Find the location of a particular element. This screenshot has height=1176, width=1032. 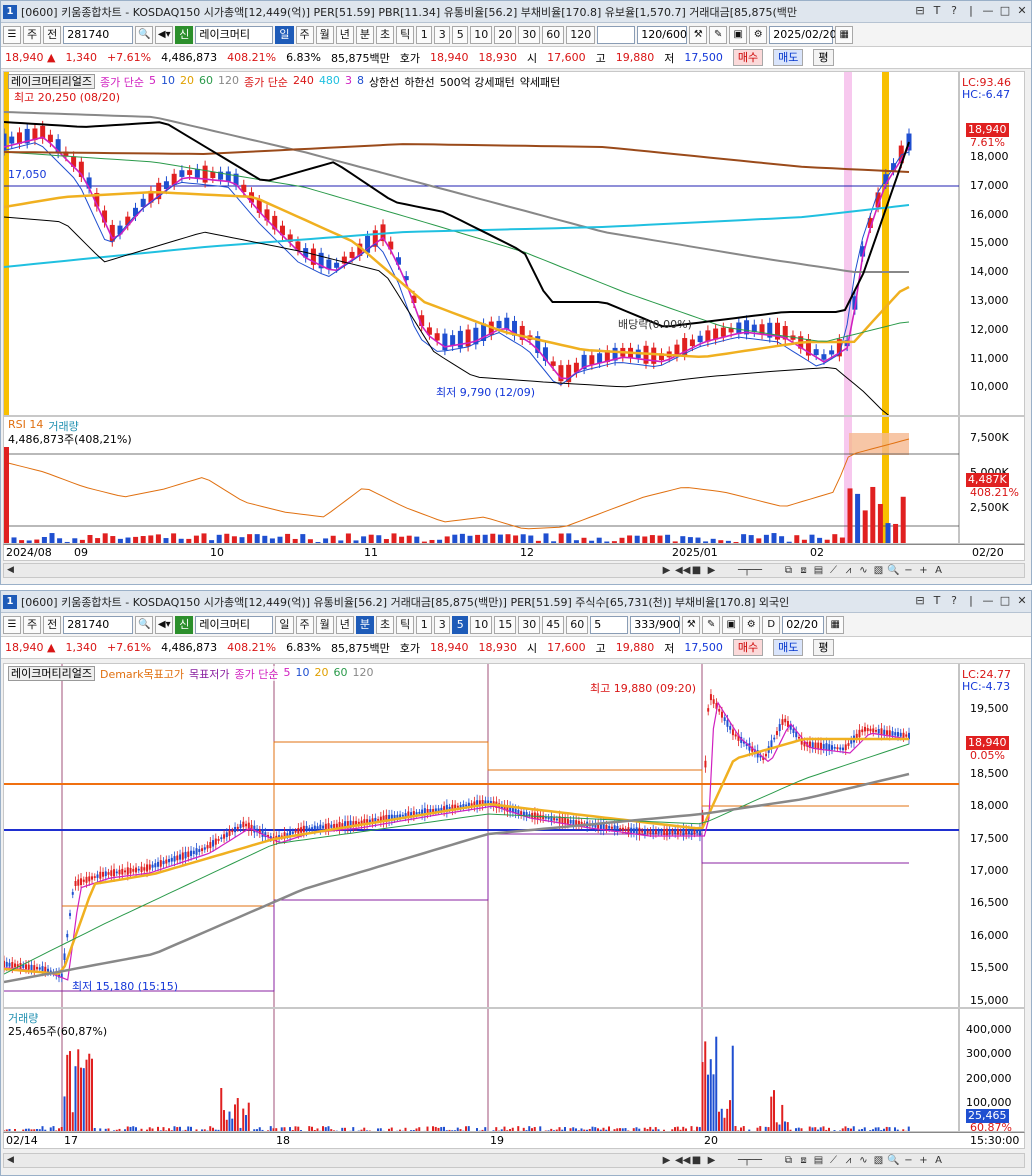

minute-scrollbar: ◀ ▶ ◀◀ ■ ▶ ─┬── ⧉ ⧈ ▤ ⟋ ⩘ ∿ ▧ 🔍 − + A is located at coordinates (514, 1160).